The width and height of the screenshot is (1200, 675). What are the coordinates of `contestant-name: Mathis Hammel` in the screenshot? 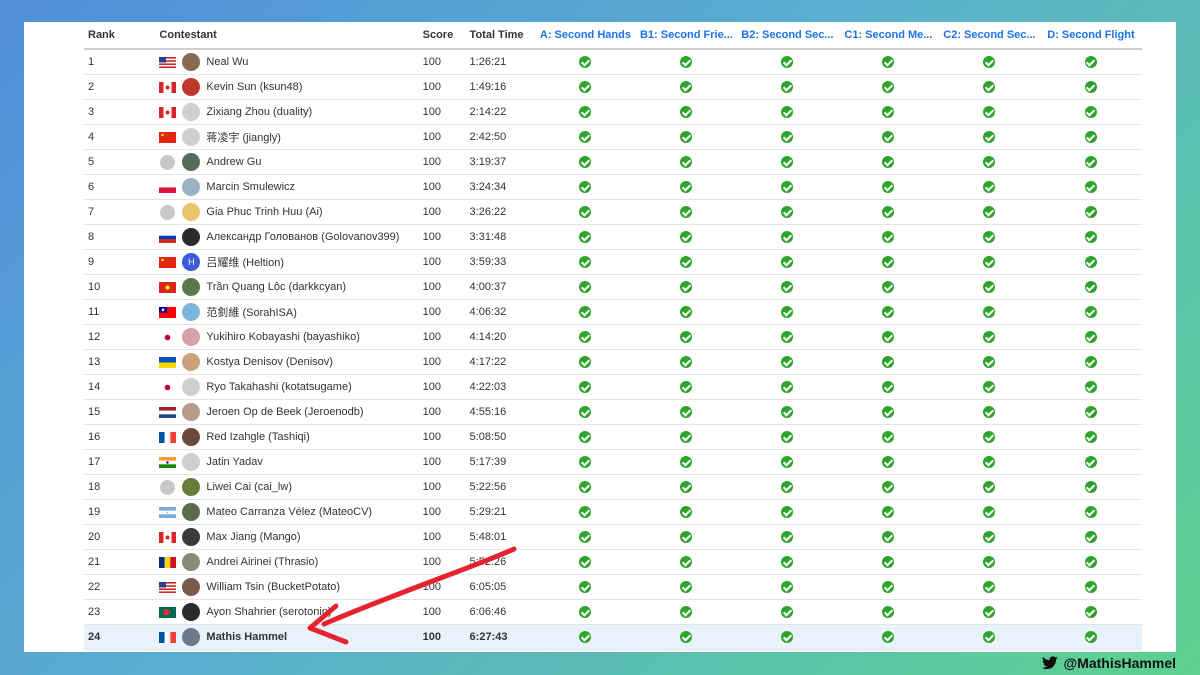 It's located at (246, 637).